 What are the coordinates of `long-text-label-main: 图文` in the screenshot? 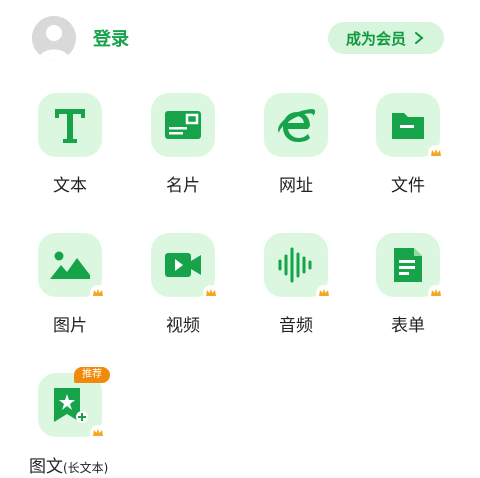 It's located at (46, 467).